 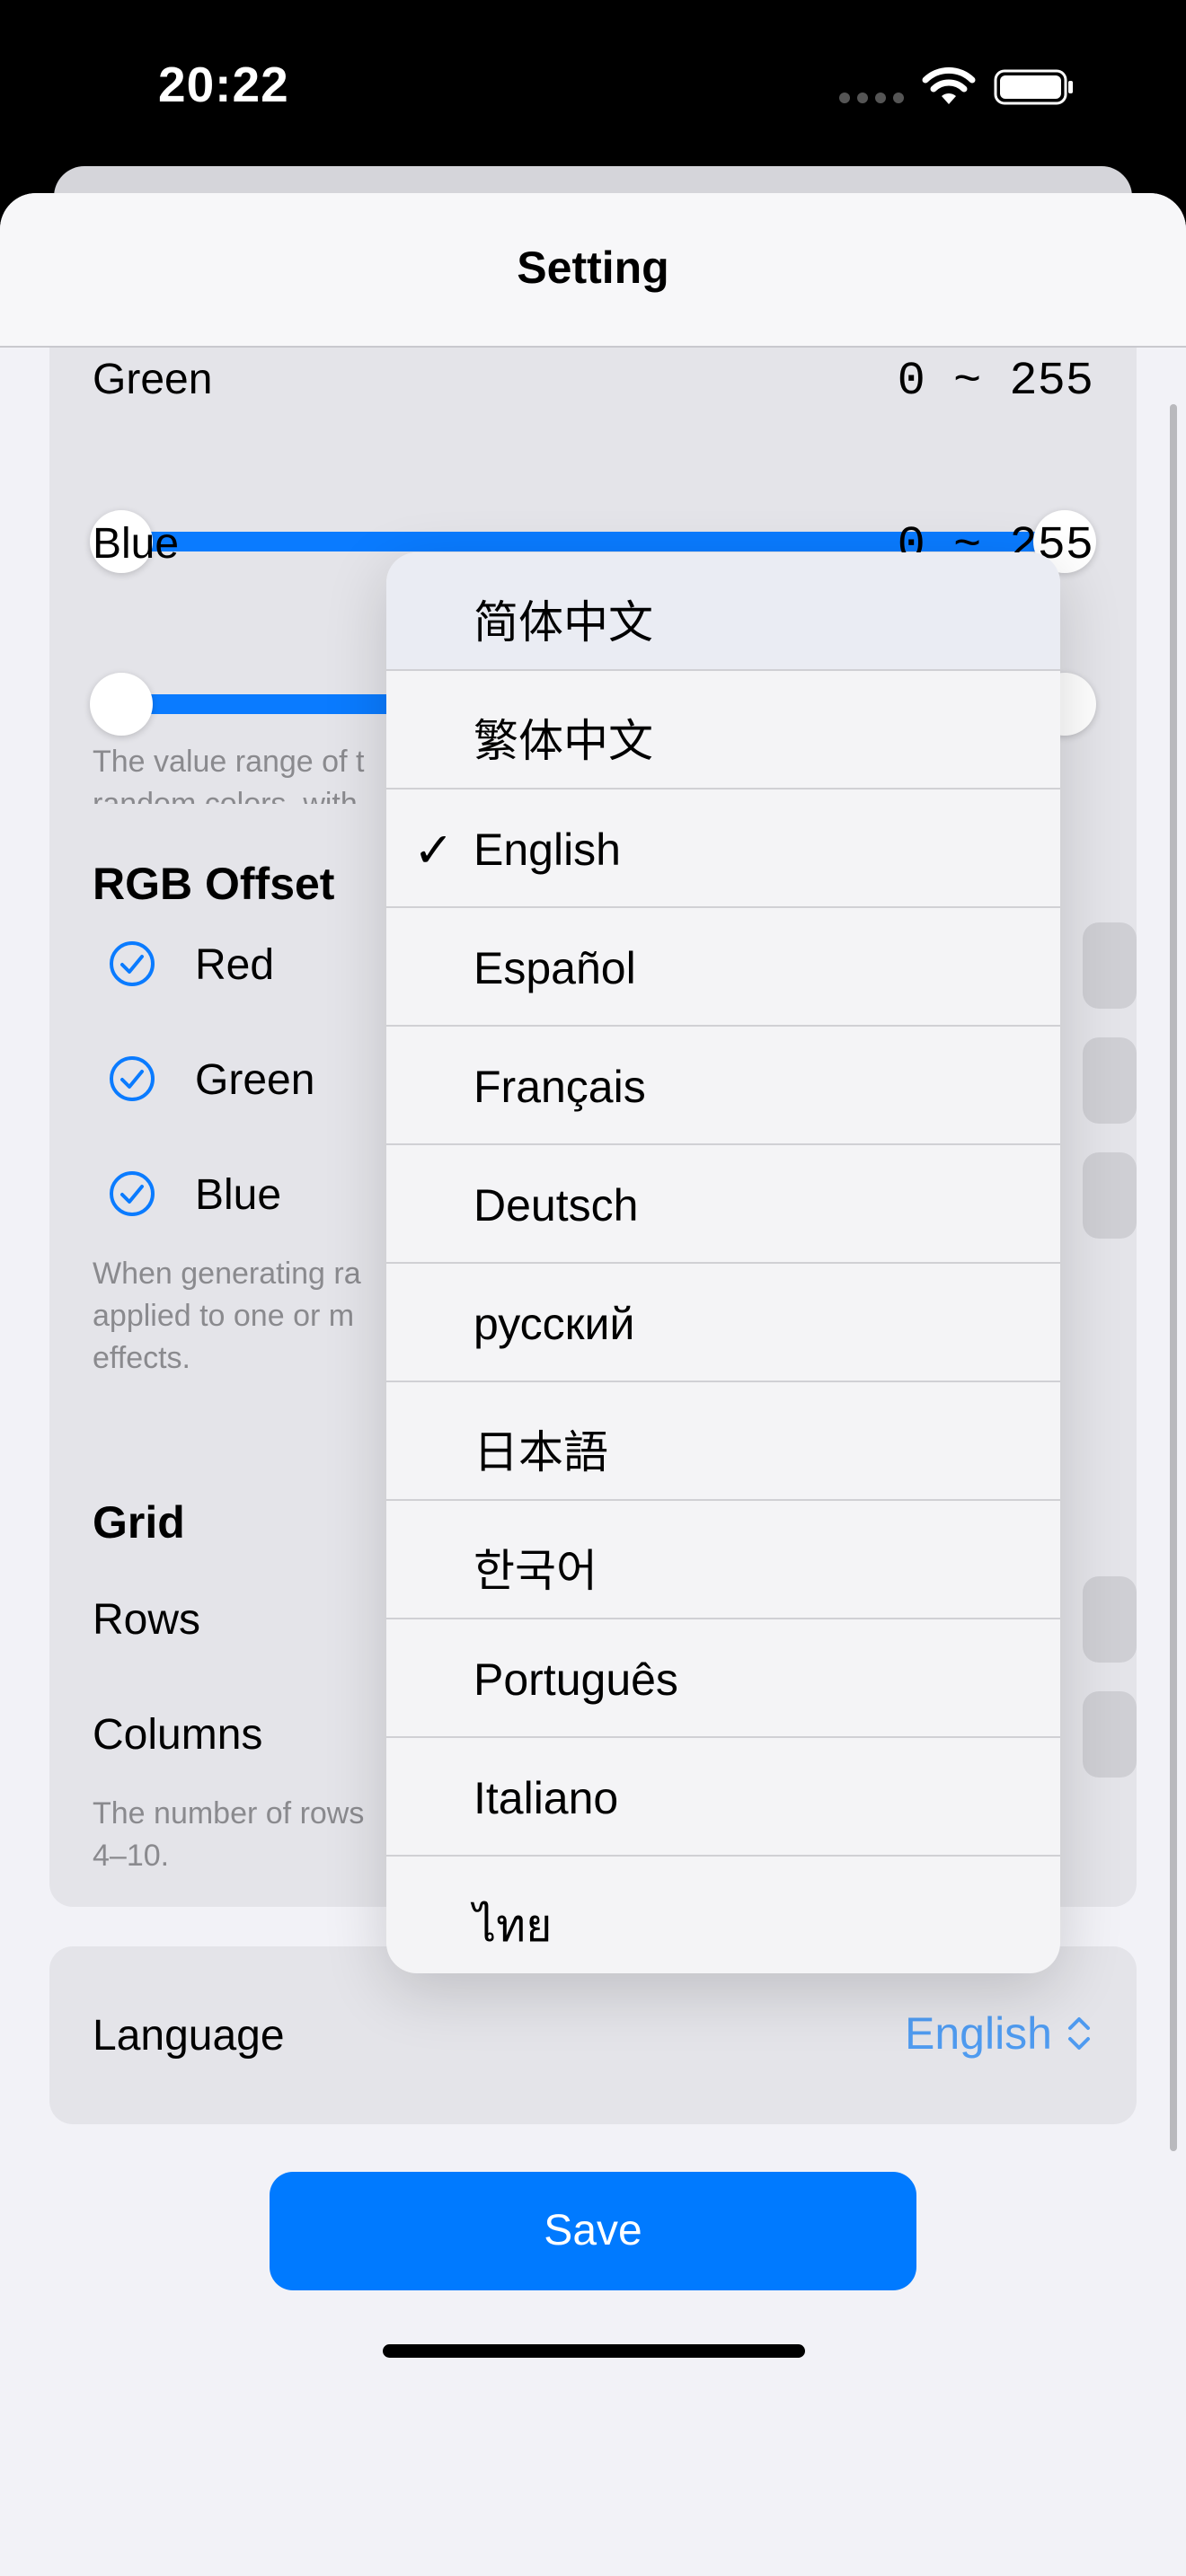 I want to click on chevron-up-down-icon, so click(x=1079, y=2033).